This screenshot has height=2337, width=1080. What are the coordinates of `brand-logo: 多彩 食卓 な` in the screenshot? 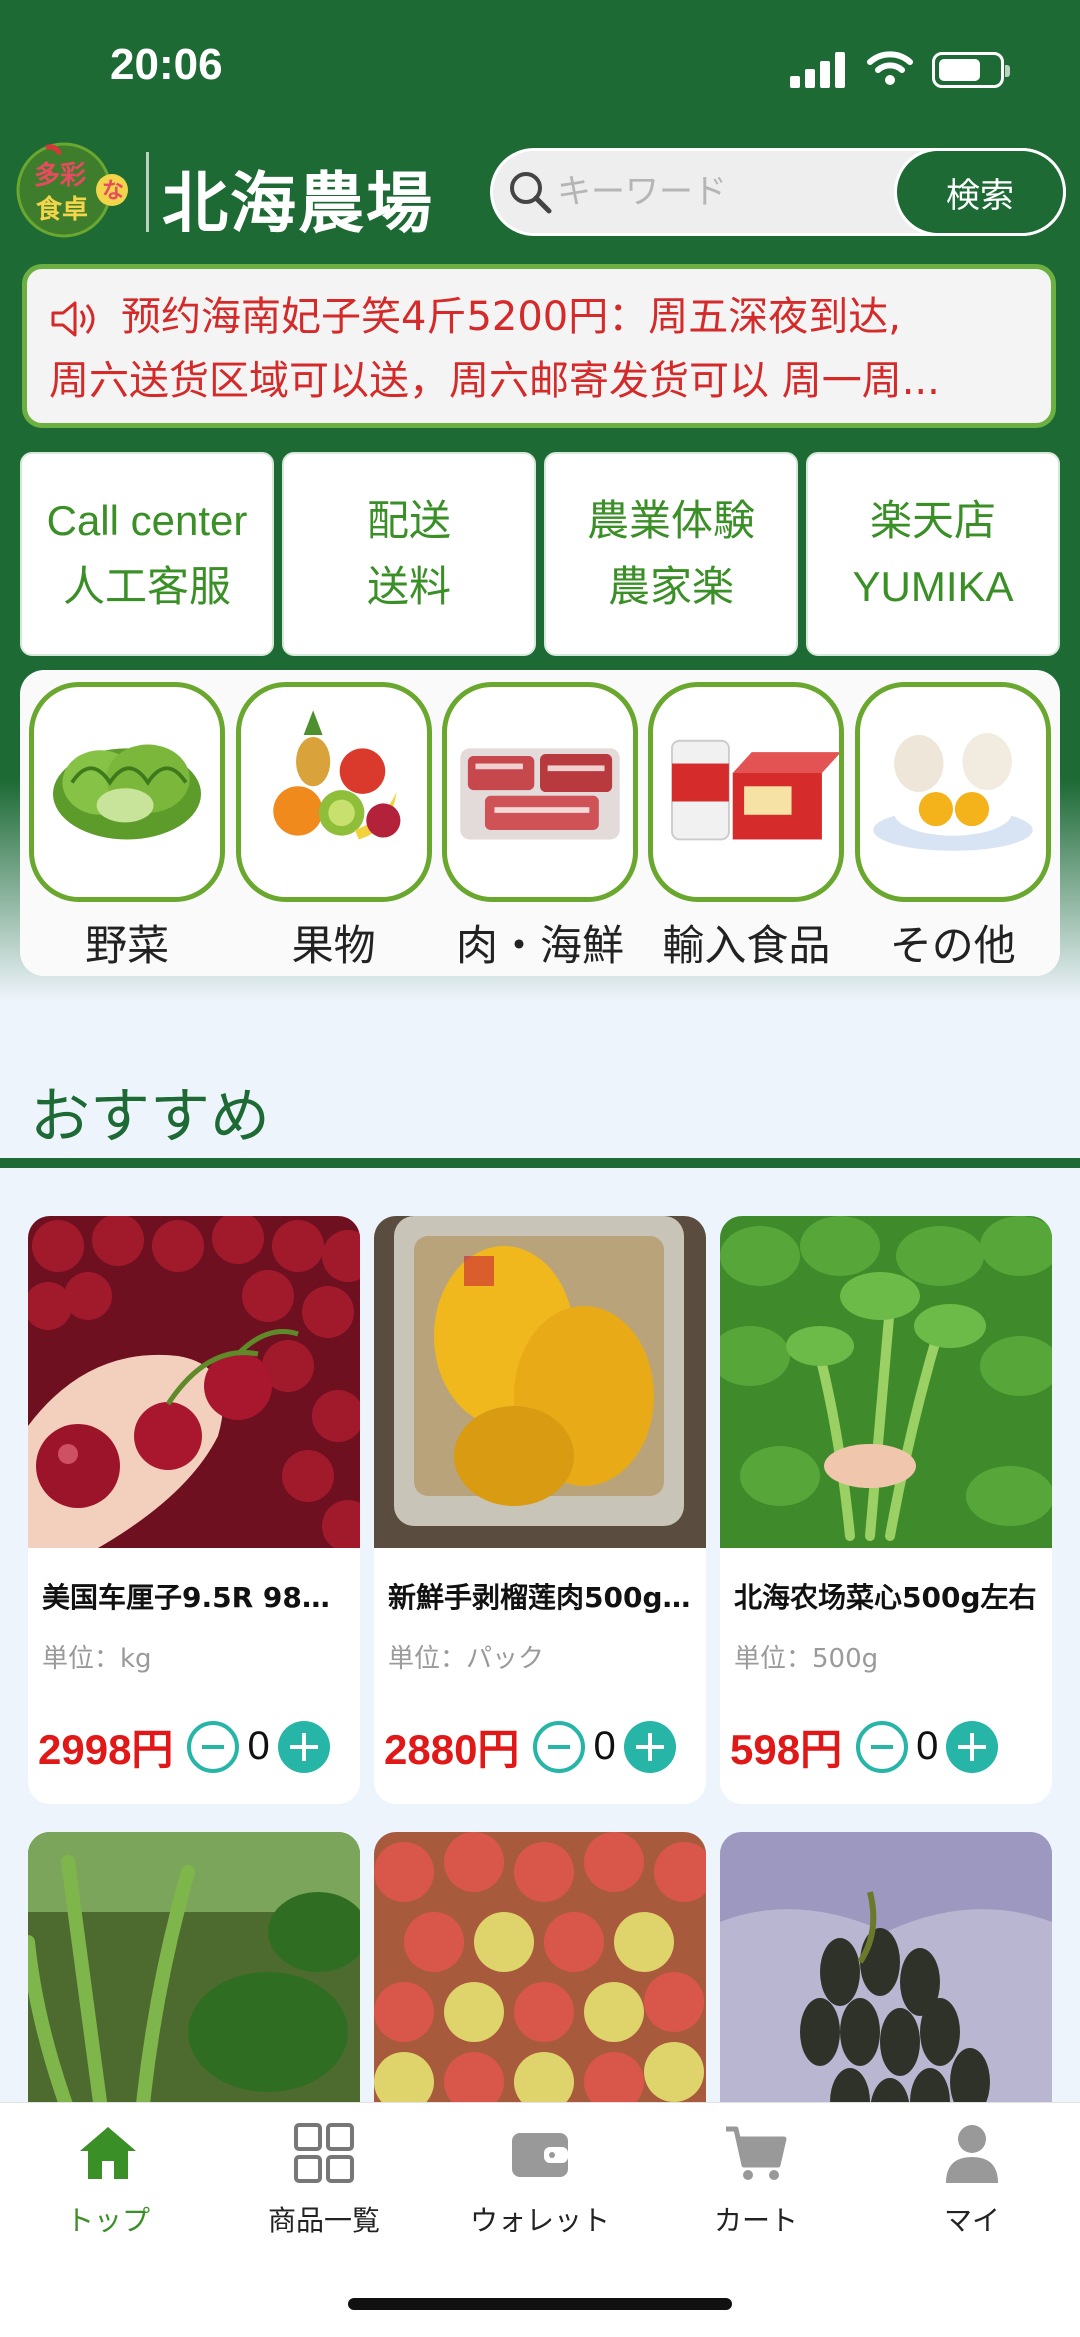 It's located at (73, 190).